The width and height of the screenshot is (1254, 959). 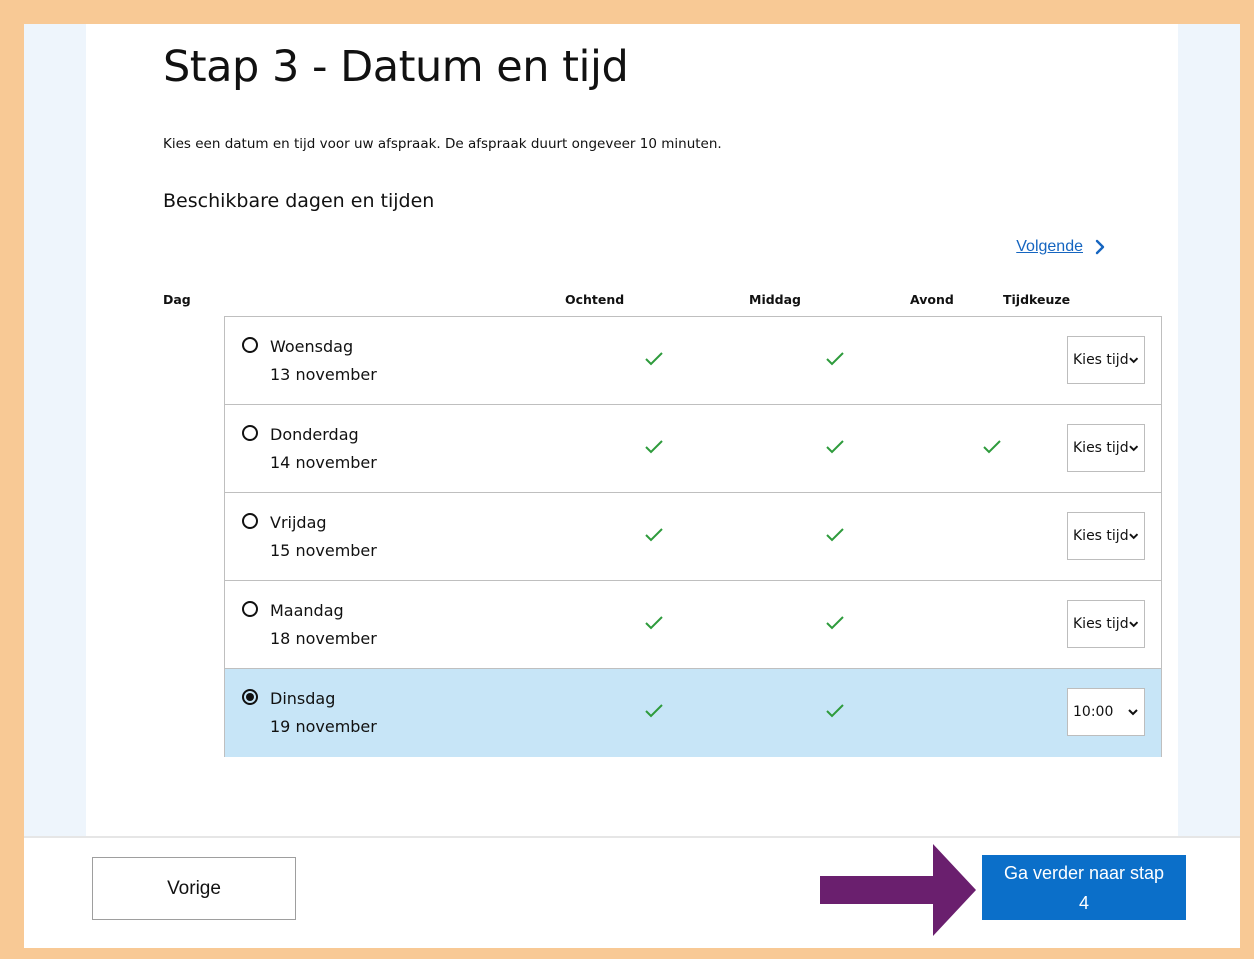 I want to click on table-row: Maandag 18 november Kies tijd, so click(x=693, y=625).